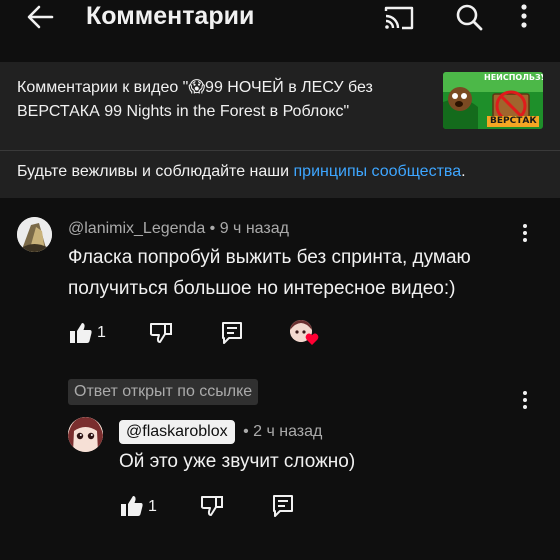  Describe the element at coordinates (513, 77) in the screenshot. I see `thumbnail-top-text: НЕИСПОЛЬЗУЯ` at that location.